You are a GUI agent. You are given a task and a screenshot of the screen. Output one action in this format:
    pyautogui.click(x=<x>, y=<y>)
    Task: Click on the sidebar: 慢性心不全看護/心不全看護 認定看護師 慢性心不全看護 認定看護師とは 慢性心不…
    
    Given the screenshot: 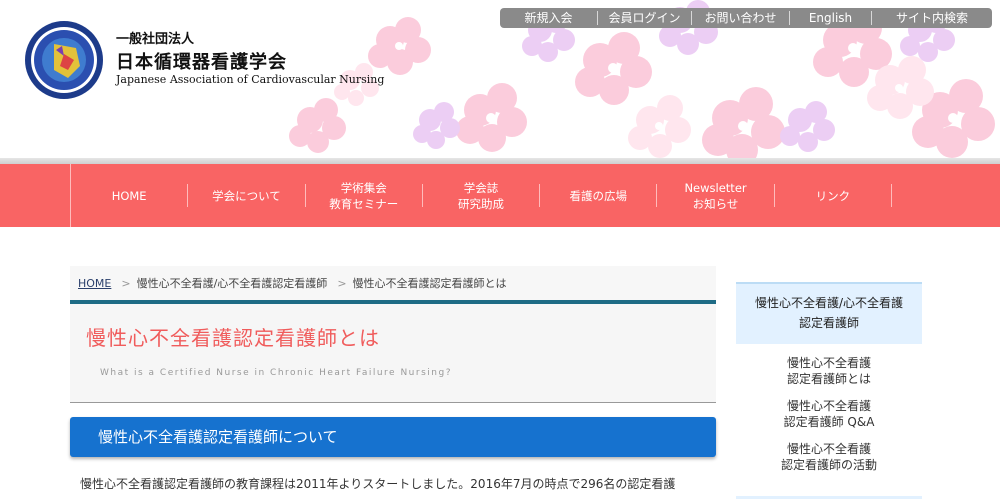 What is the action you would take?
    pyautogui.click(x=829, y=390)
    